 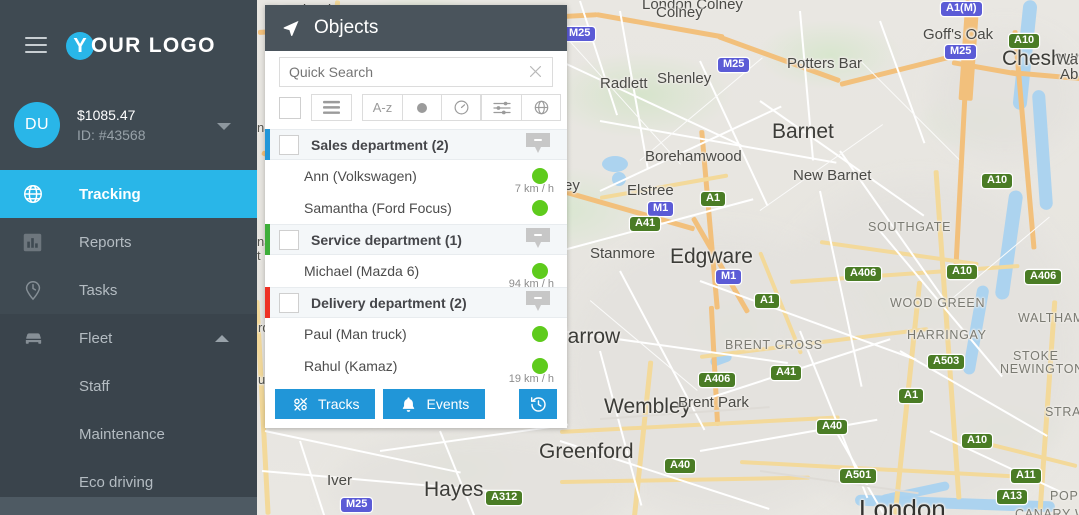 I want to click on object-group-header: Service department (1), so click(x=416, y=239).